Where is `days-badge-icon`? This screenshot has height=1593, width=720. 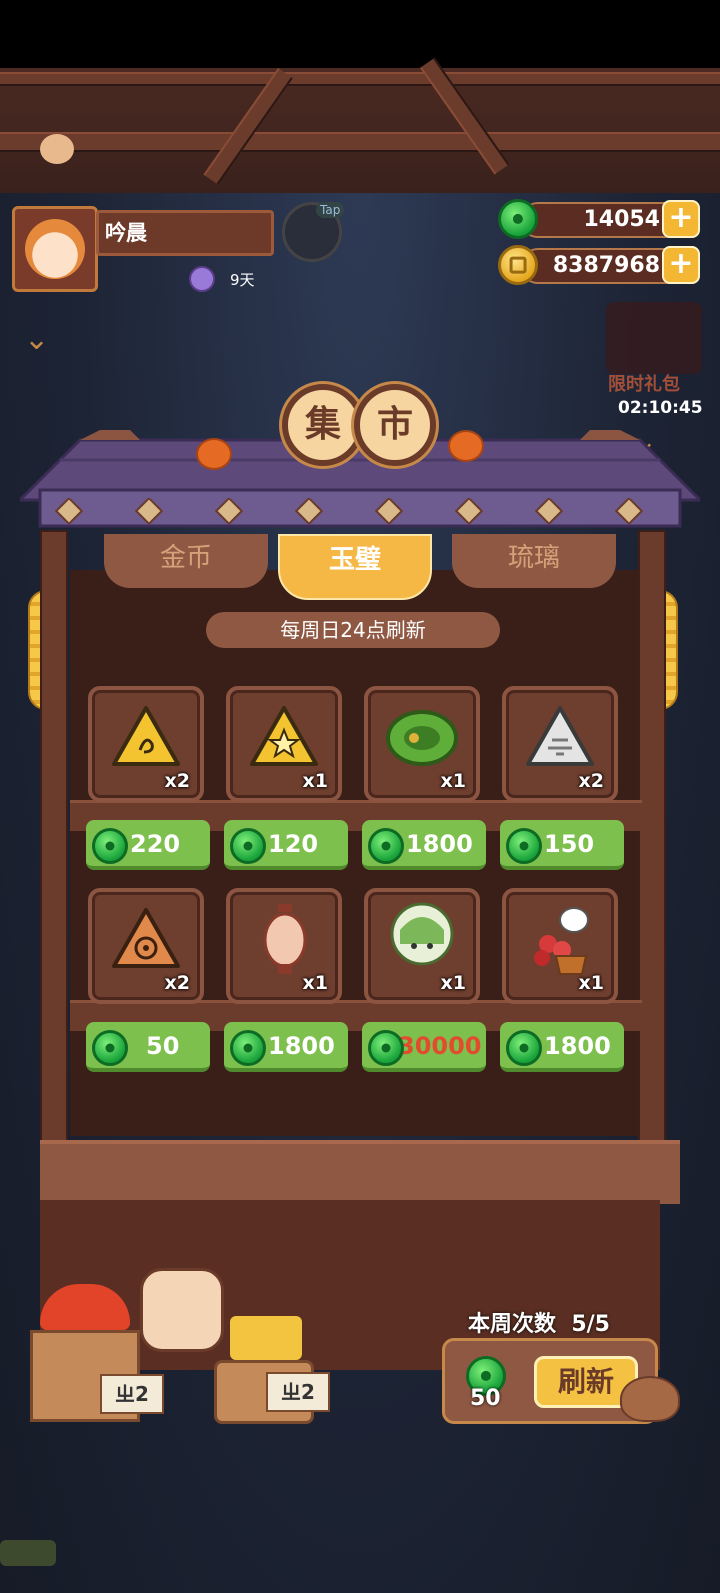
days-badge-icon is located at coordinates (202, 279).